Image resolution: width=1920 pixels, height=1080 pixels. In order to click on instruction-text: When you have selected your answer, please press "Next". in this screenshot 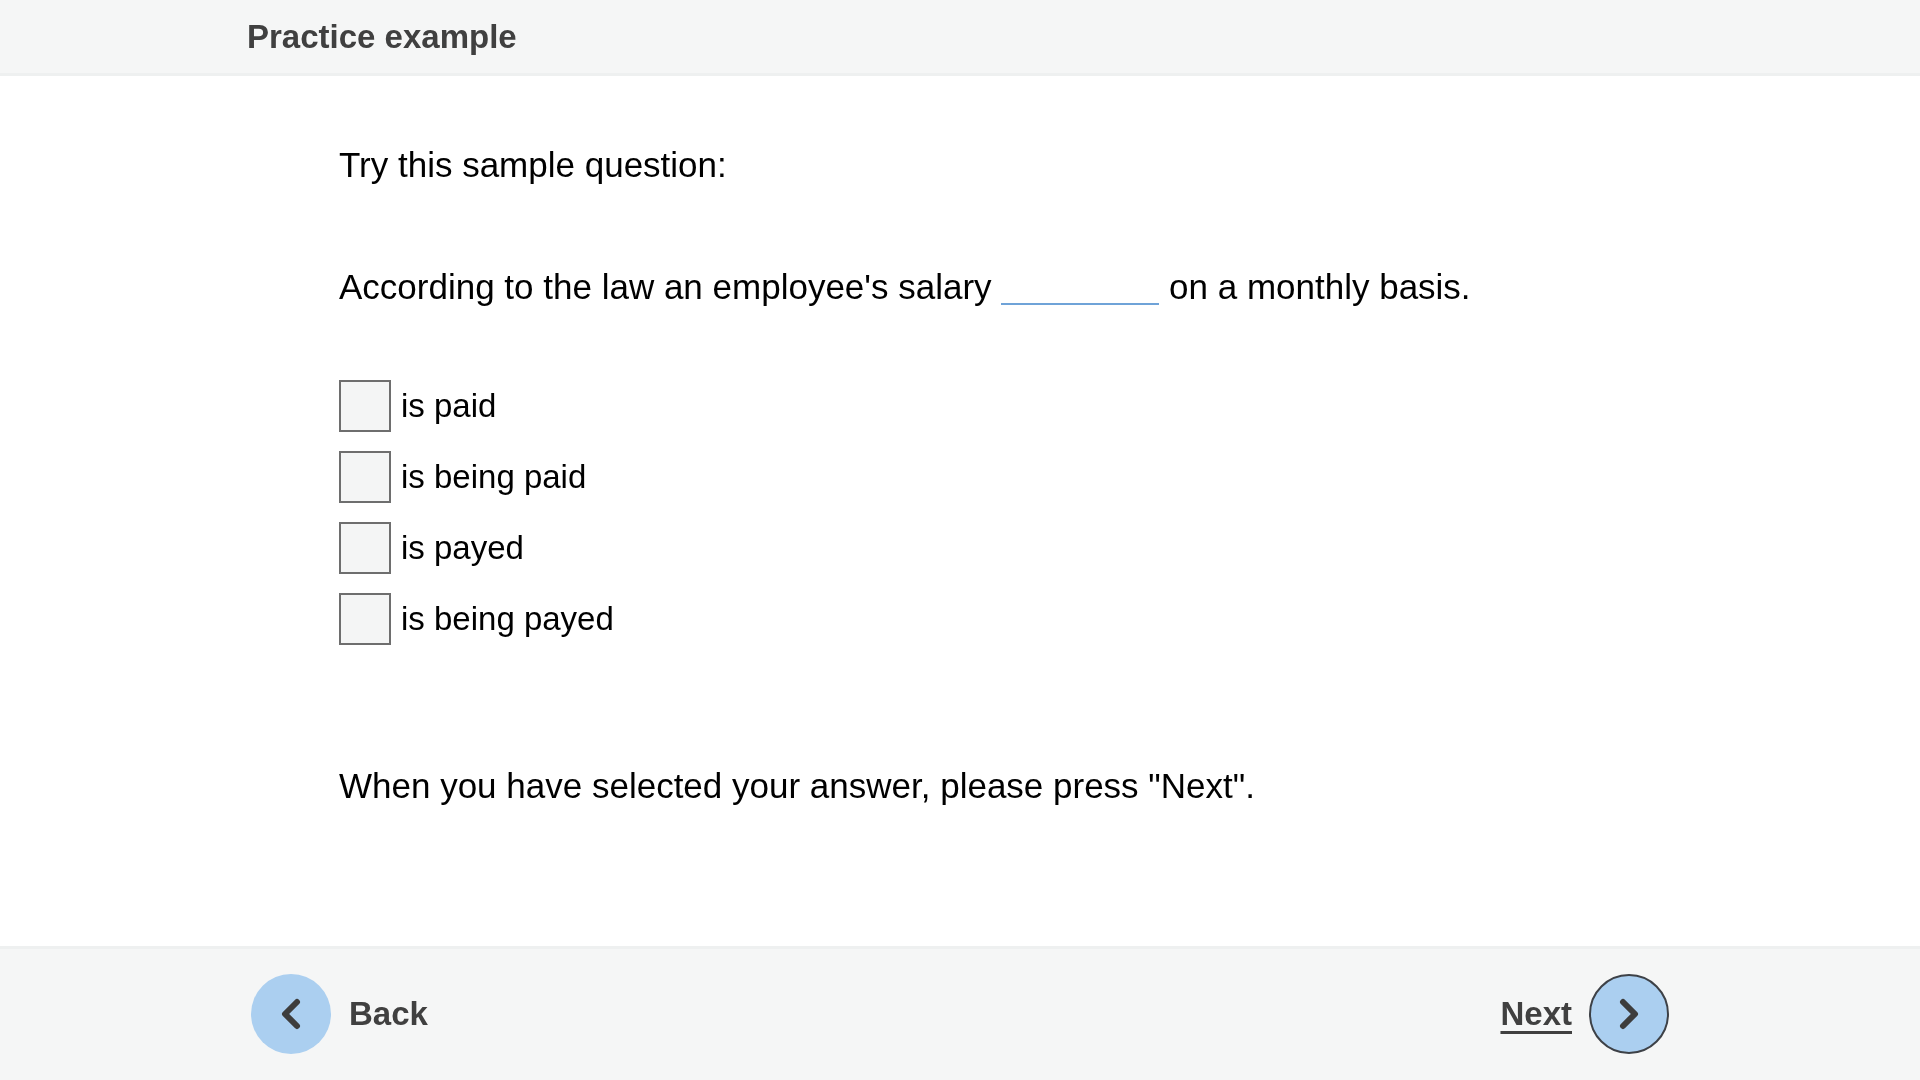, I will do `click(797, 786)`.